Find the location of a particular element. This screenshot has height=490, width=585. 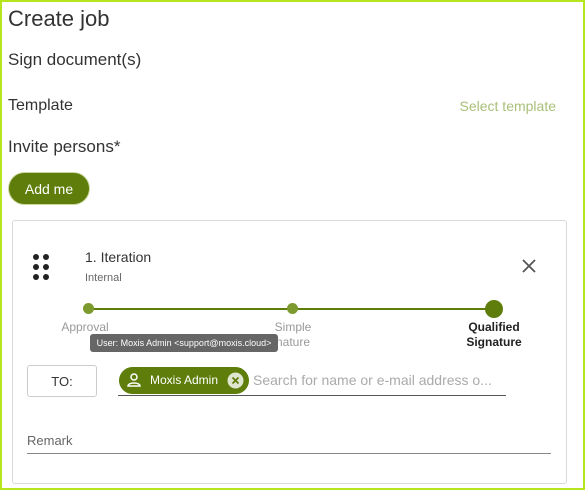

person-icon is located at coordinates (134, 380).